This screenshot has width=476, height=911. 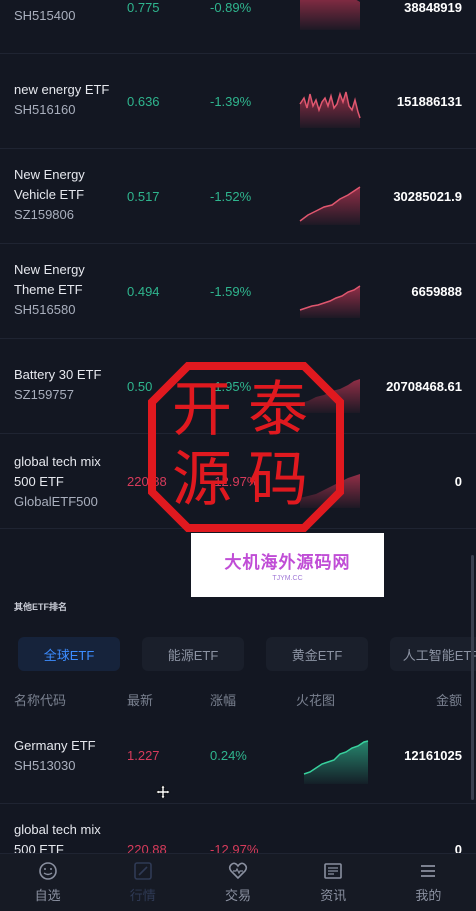 What do you see at coordinates (45, 309) in the screenshot?
I see `etf-code: SH516580` at bounding box center [45, 309].